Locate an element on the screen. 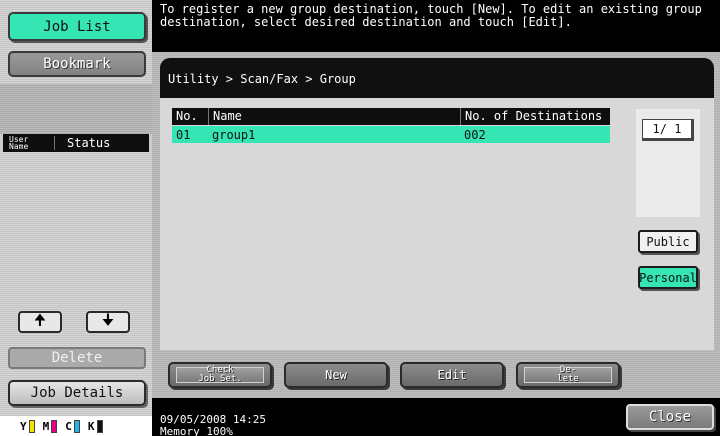  toner-c-bar is located at coordinates (76, 426).